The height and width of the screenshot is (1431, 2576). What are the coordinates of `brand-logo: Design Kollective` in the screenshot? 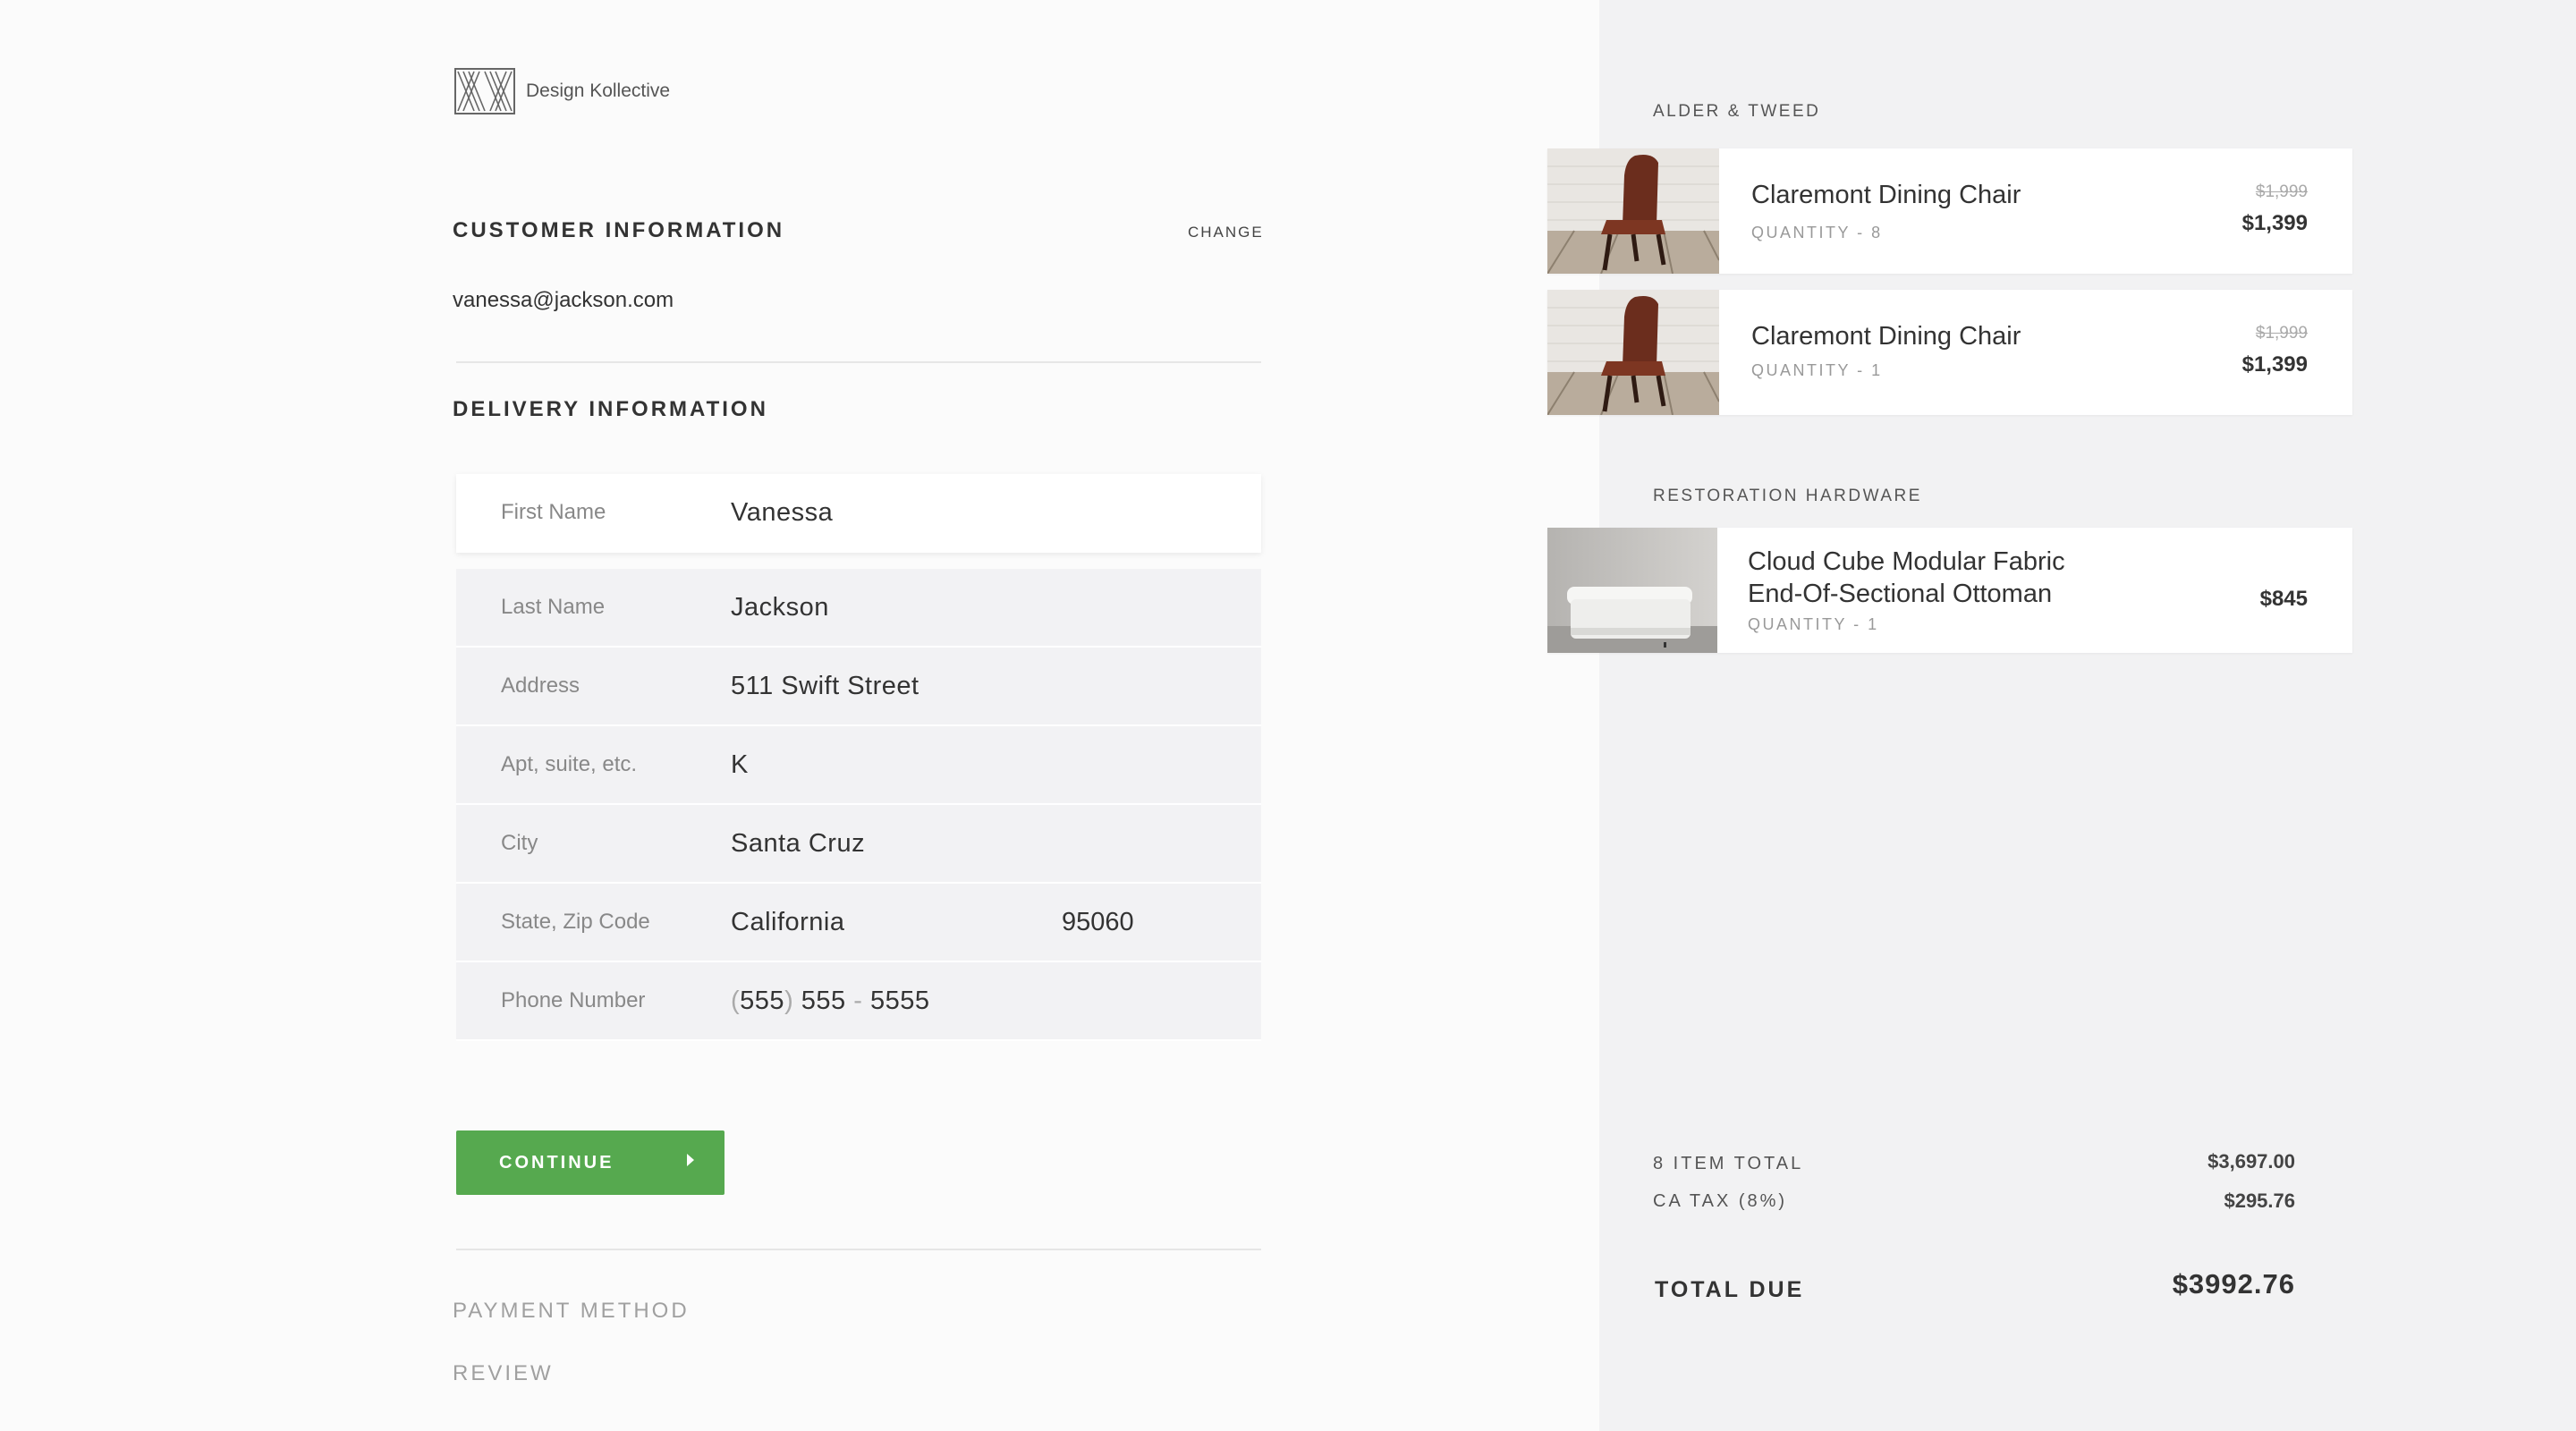 It's located at (562, 91).